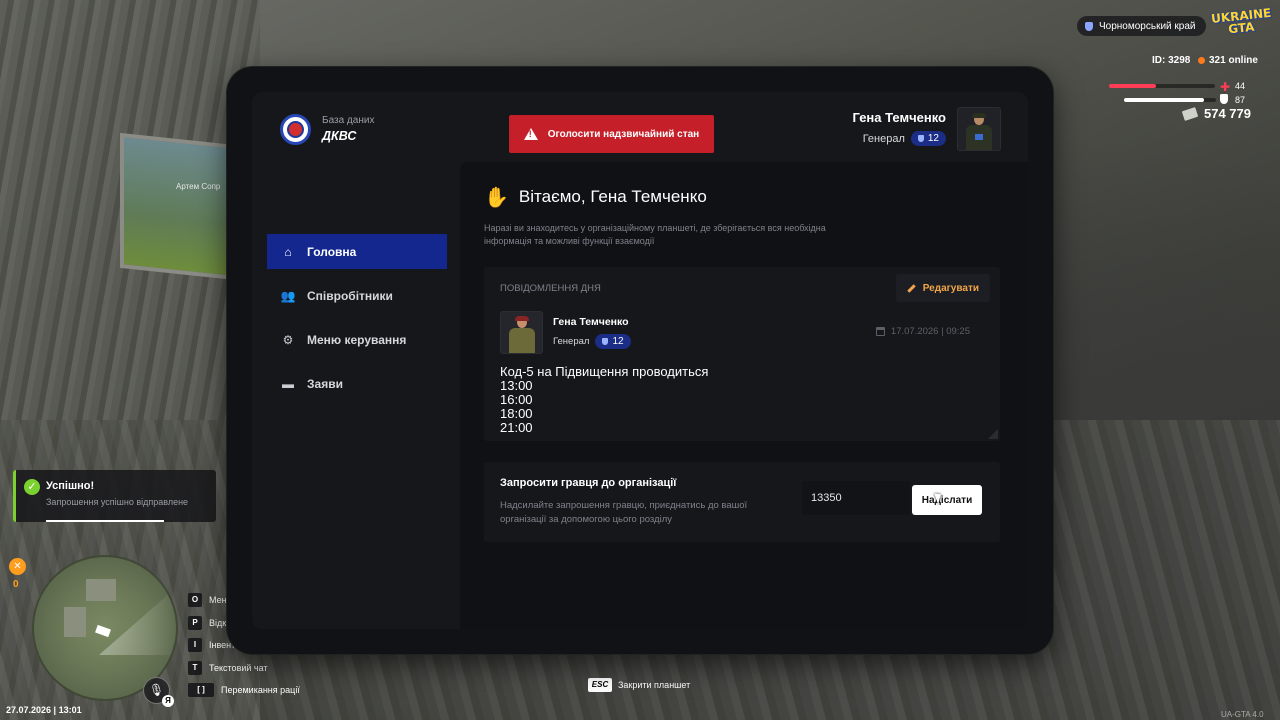 The height and width of the screenshot is (720, 1280). Describe the element at coordinates (1164, 100) in the screenshot. I see `armor-bar-fill` at that location.